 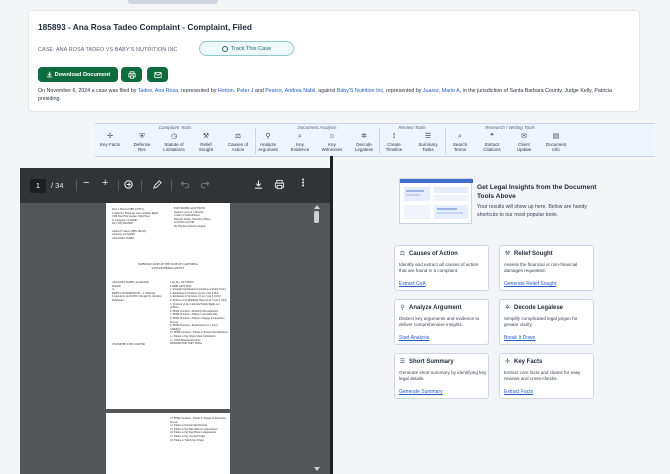 I want to click on sparkle-icon: ✲, so click(x=507, y=308).